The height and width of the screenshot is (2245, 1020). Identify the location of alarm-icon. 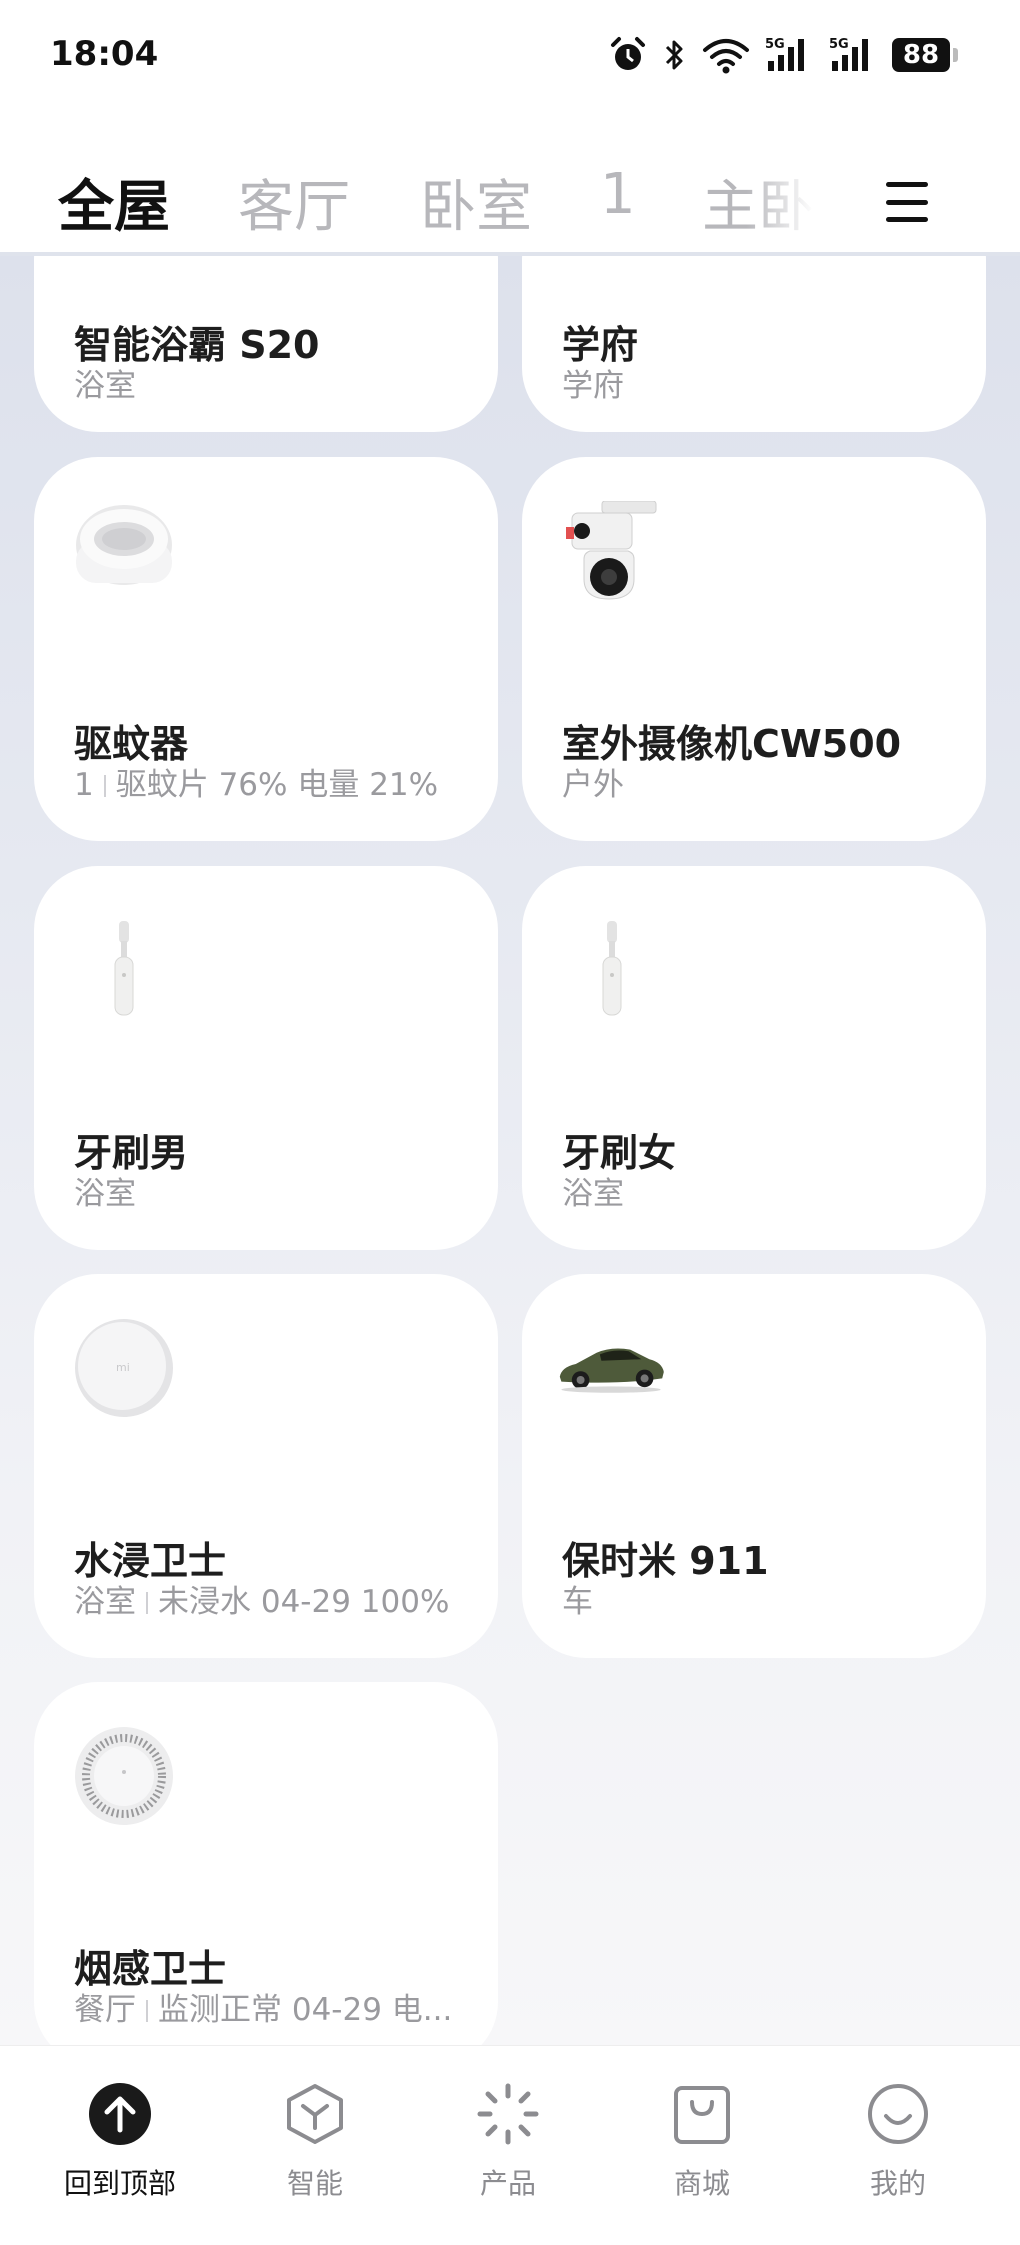
(628, 53).